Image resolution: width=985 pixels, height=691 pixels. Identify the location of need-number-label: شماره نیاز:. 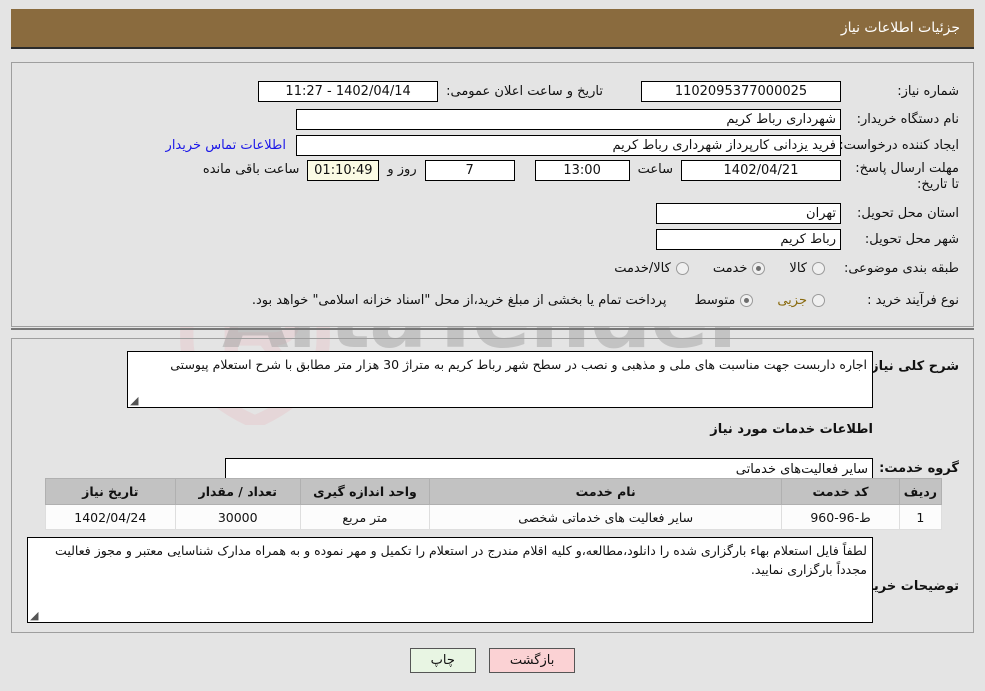
(928, 91).